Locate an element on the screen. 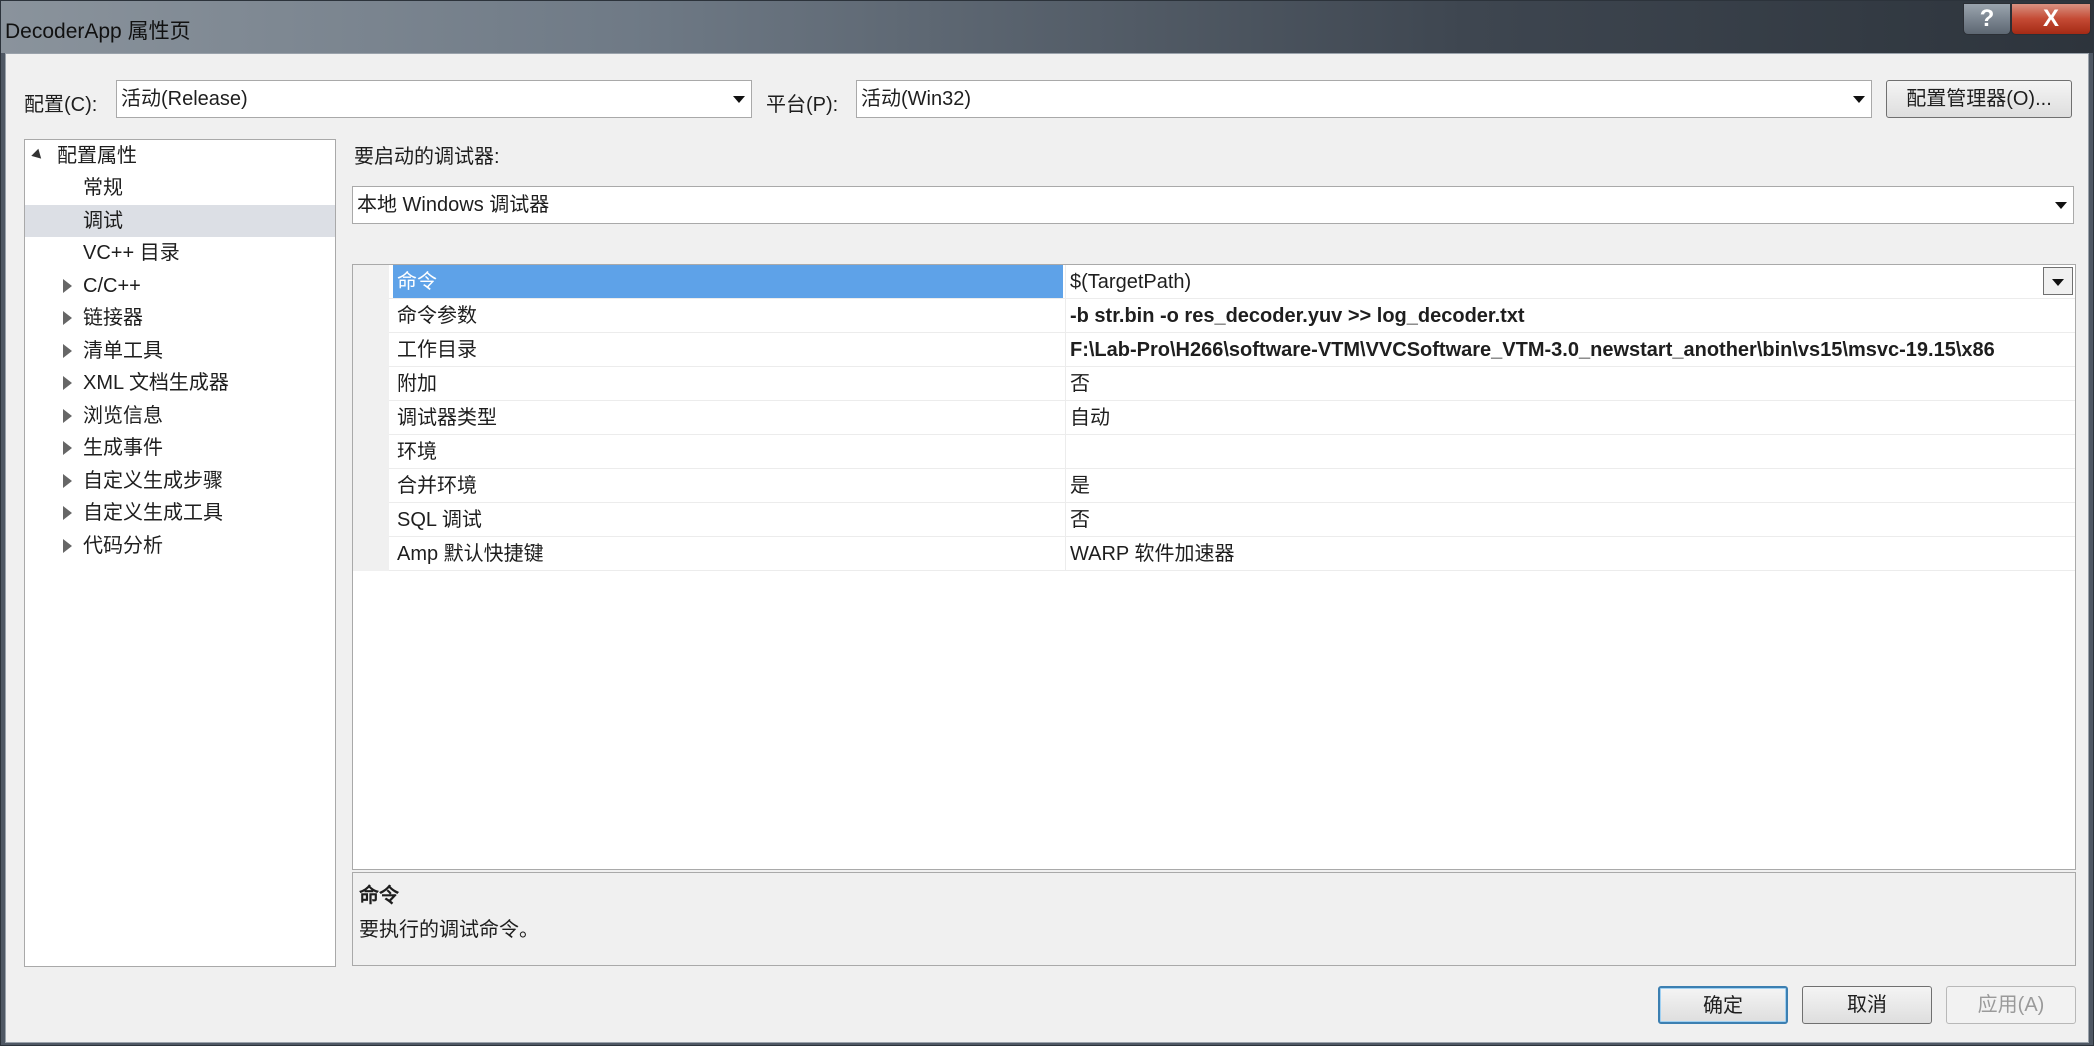 Image resolution: width=2094 pixels, height=1046 pixels. debugger-value: 本地 Windows 调试器 is located at coordinates (453, 205).